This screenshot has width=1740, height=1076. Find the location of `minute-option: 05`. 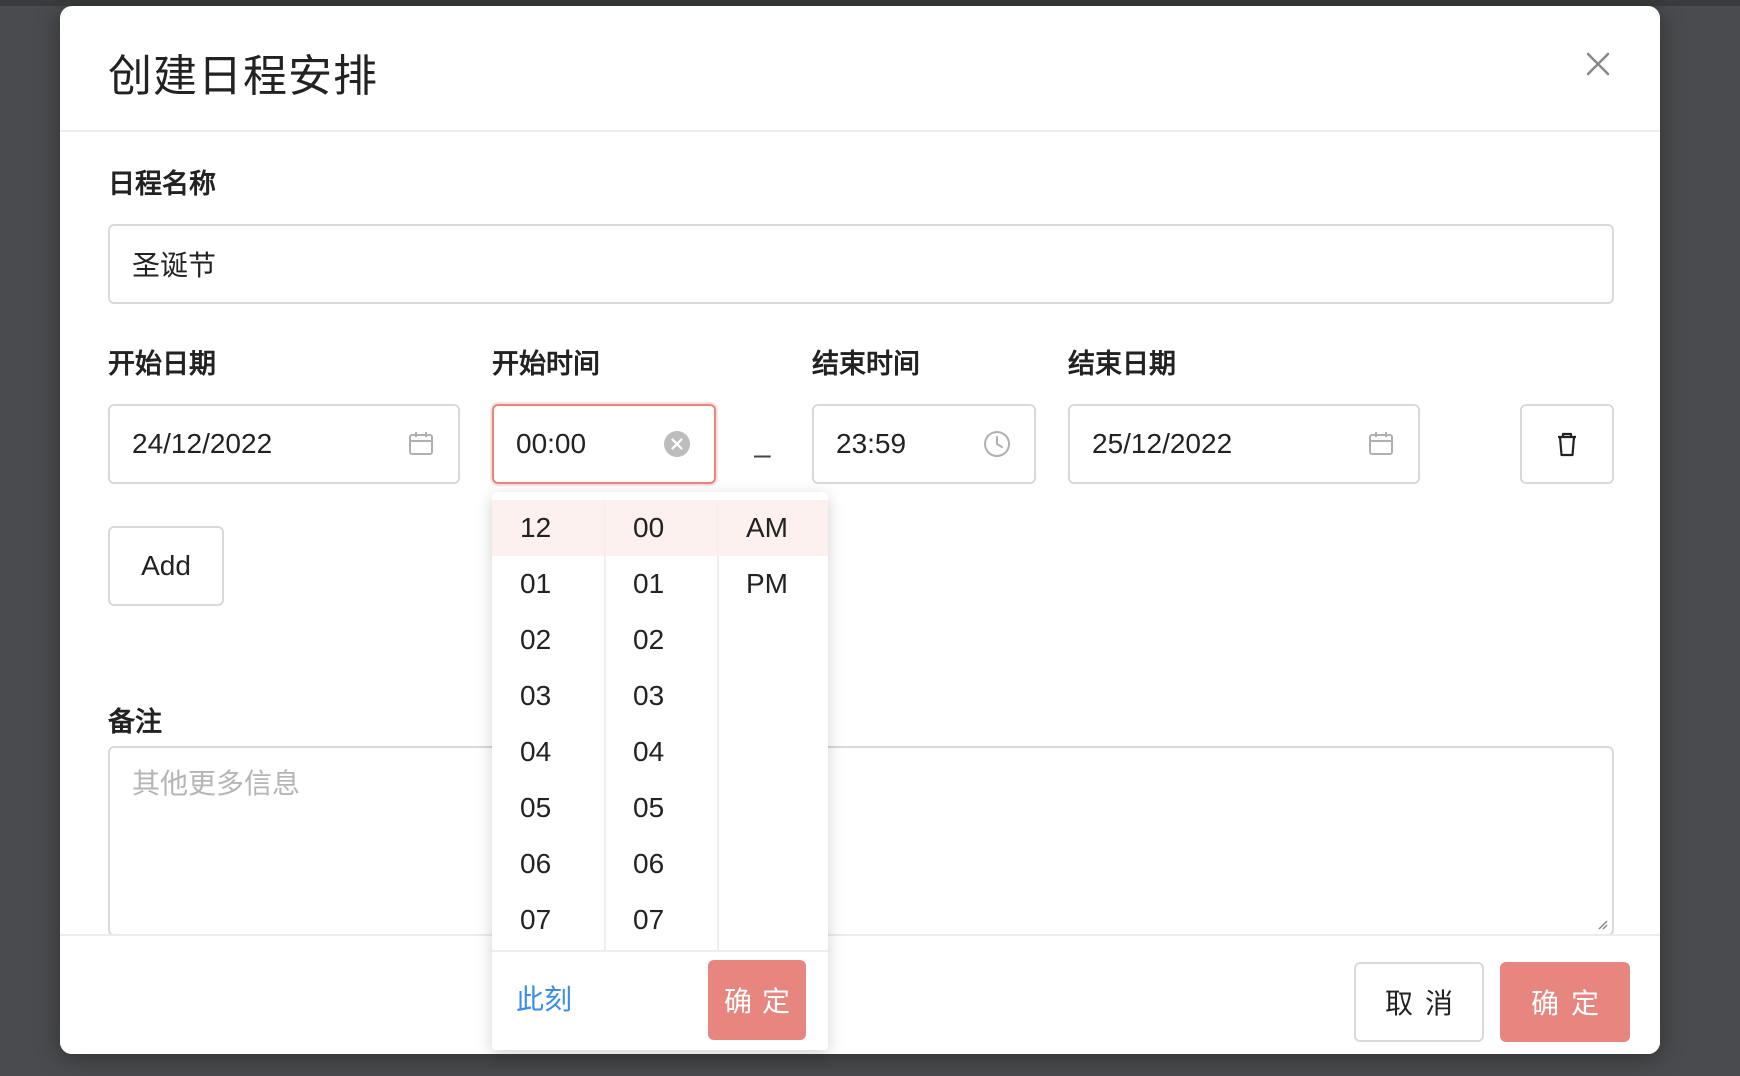

minute-option: 05 is located at coordinates (661, 808).